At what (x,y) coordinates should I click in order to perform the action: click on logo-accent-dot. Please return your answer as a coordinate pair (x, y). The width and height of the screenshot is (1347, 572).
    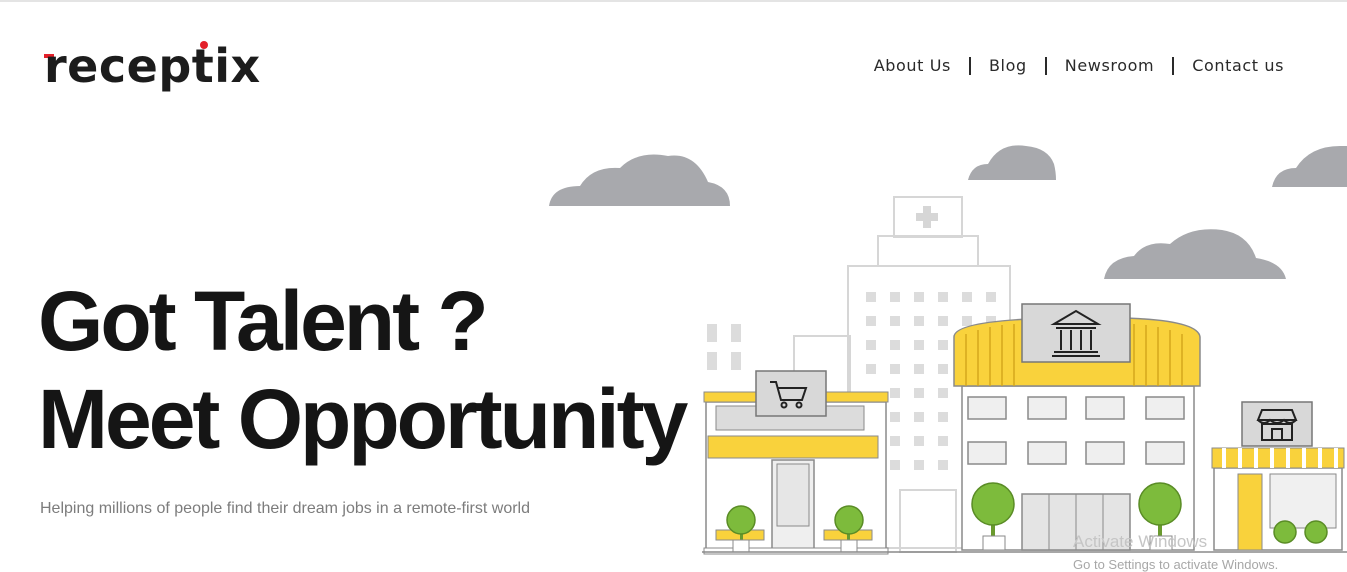
    Looking at the image, I should click on (204, 45).